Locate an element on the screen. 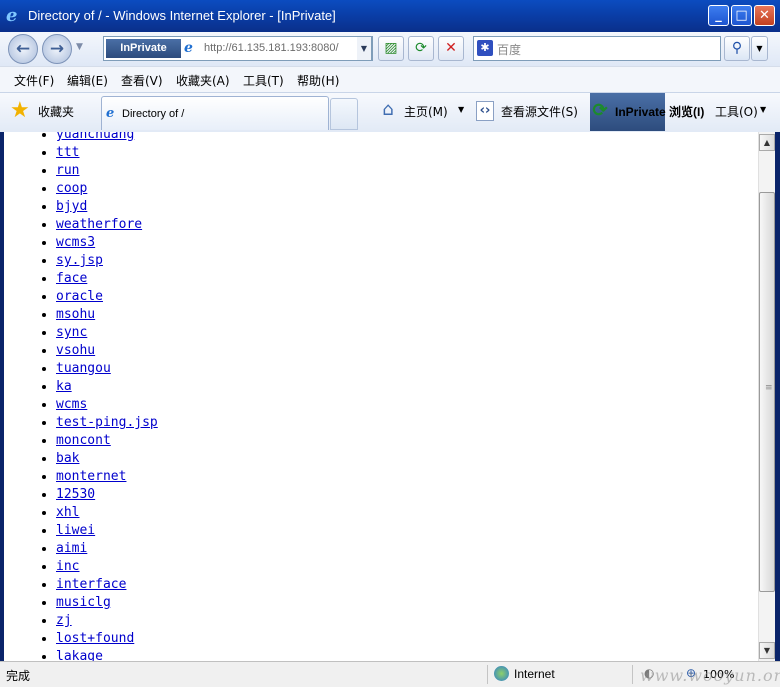  tab-page-icon: e is located at coordinates (110, 113).